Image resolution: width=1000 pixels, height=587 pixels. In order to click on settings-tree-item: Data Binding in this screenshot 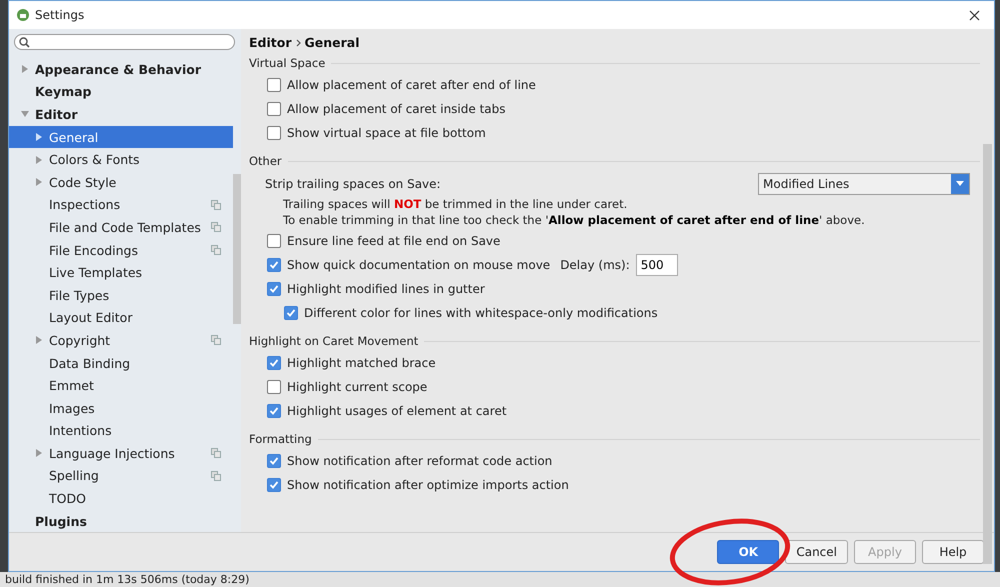, I will do `click(121, 363)`.